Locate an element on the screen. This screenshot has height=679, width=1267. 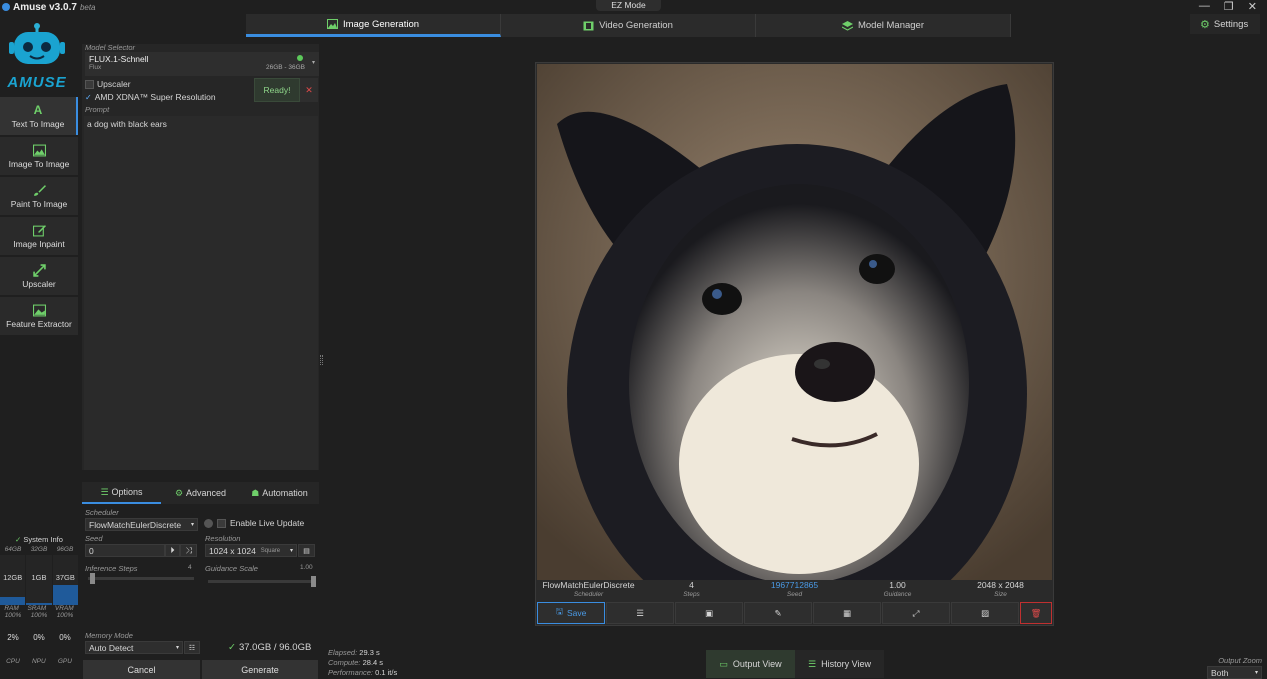
history-view-button: ☰ History View is located at coordinates (839, 664).